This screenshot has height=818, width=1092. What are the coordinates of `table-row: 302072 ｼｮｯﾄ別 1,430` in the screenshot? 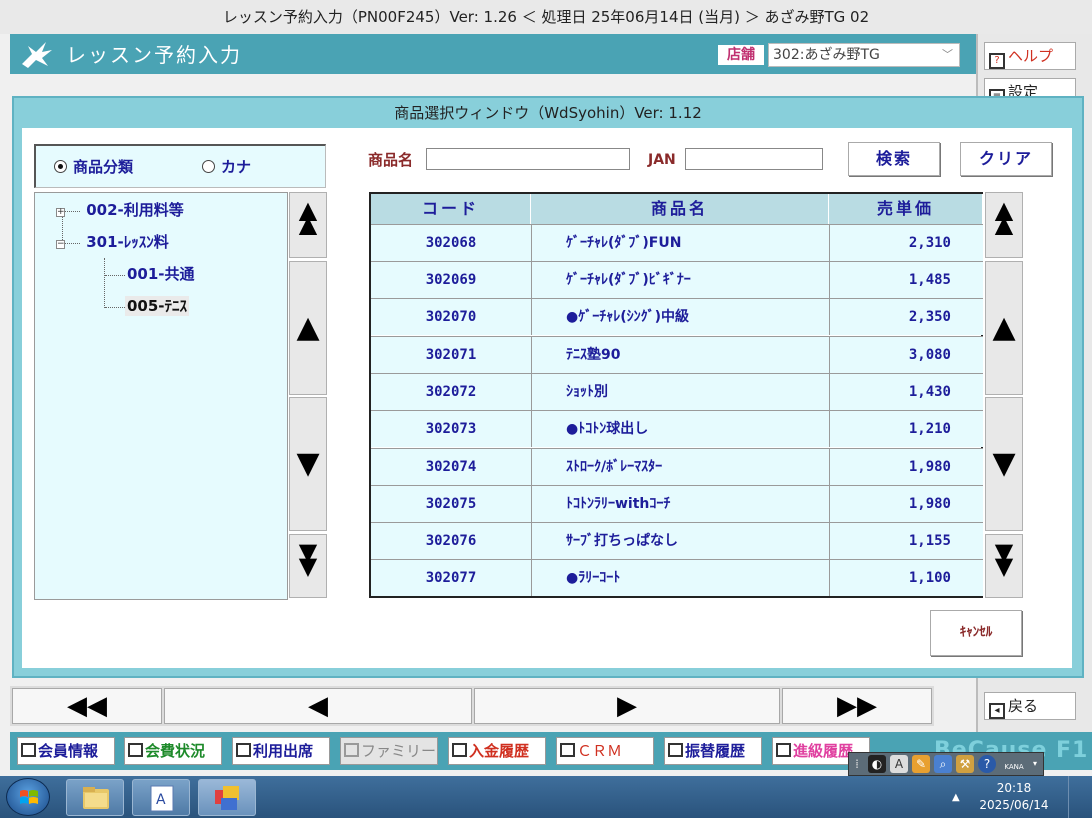 It's located at (677, 391).